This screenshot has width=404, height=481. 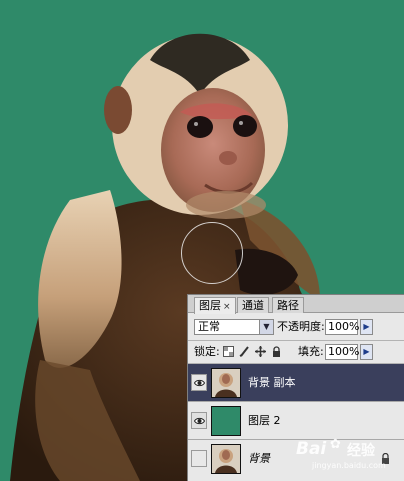 I want to click on layer-row-background-copy: 背景 副本, so click(x=296, y=383).